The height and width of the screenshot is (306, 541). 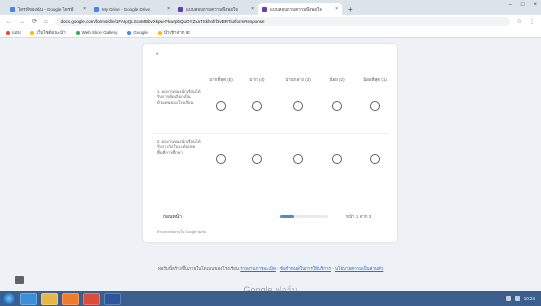 What do you see at coordinates (375, 79) in the screenshot?
I see `column-header: น้อยที่สุด (1)` at bounding box center [375, 79].